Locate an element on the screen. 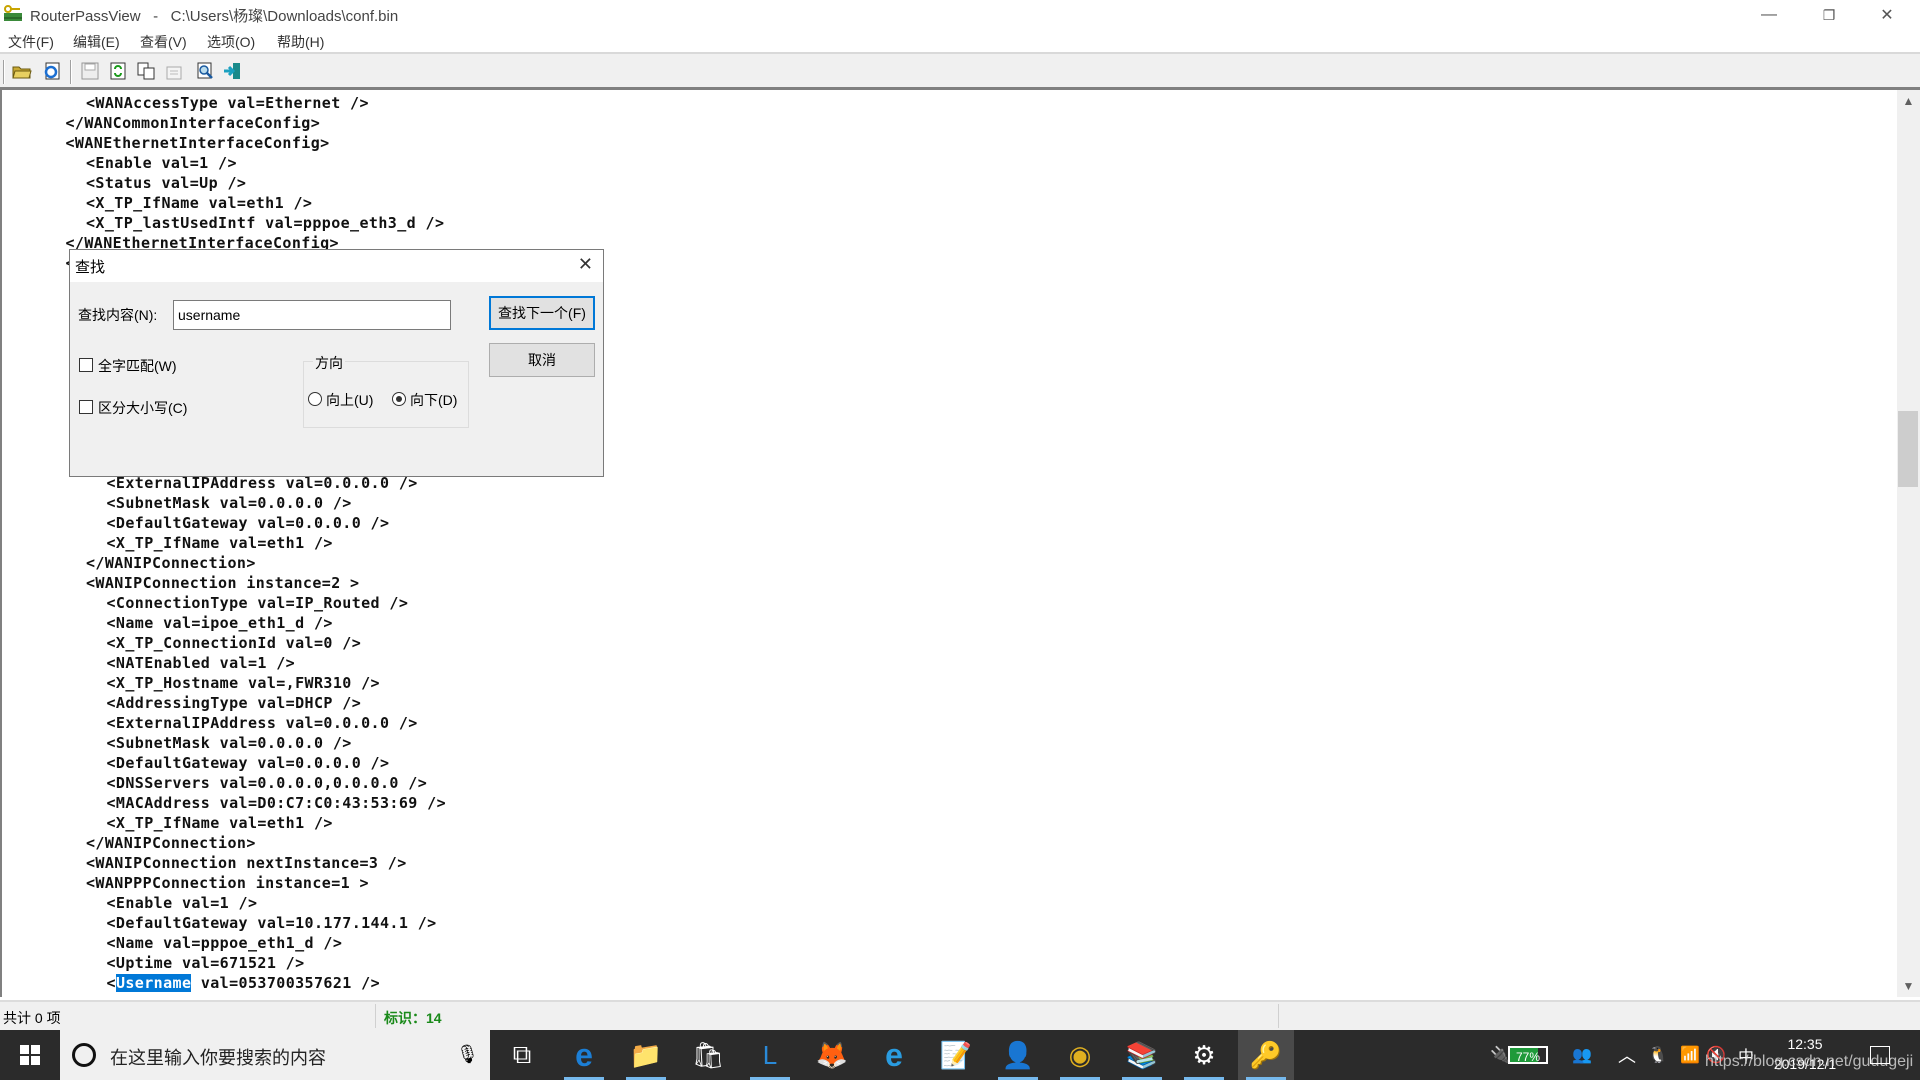 This screenshot has height=1080, width=1920. start-button is located at coordinates (30, 1055).